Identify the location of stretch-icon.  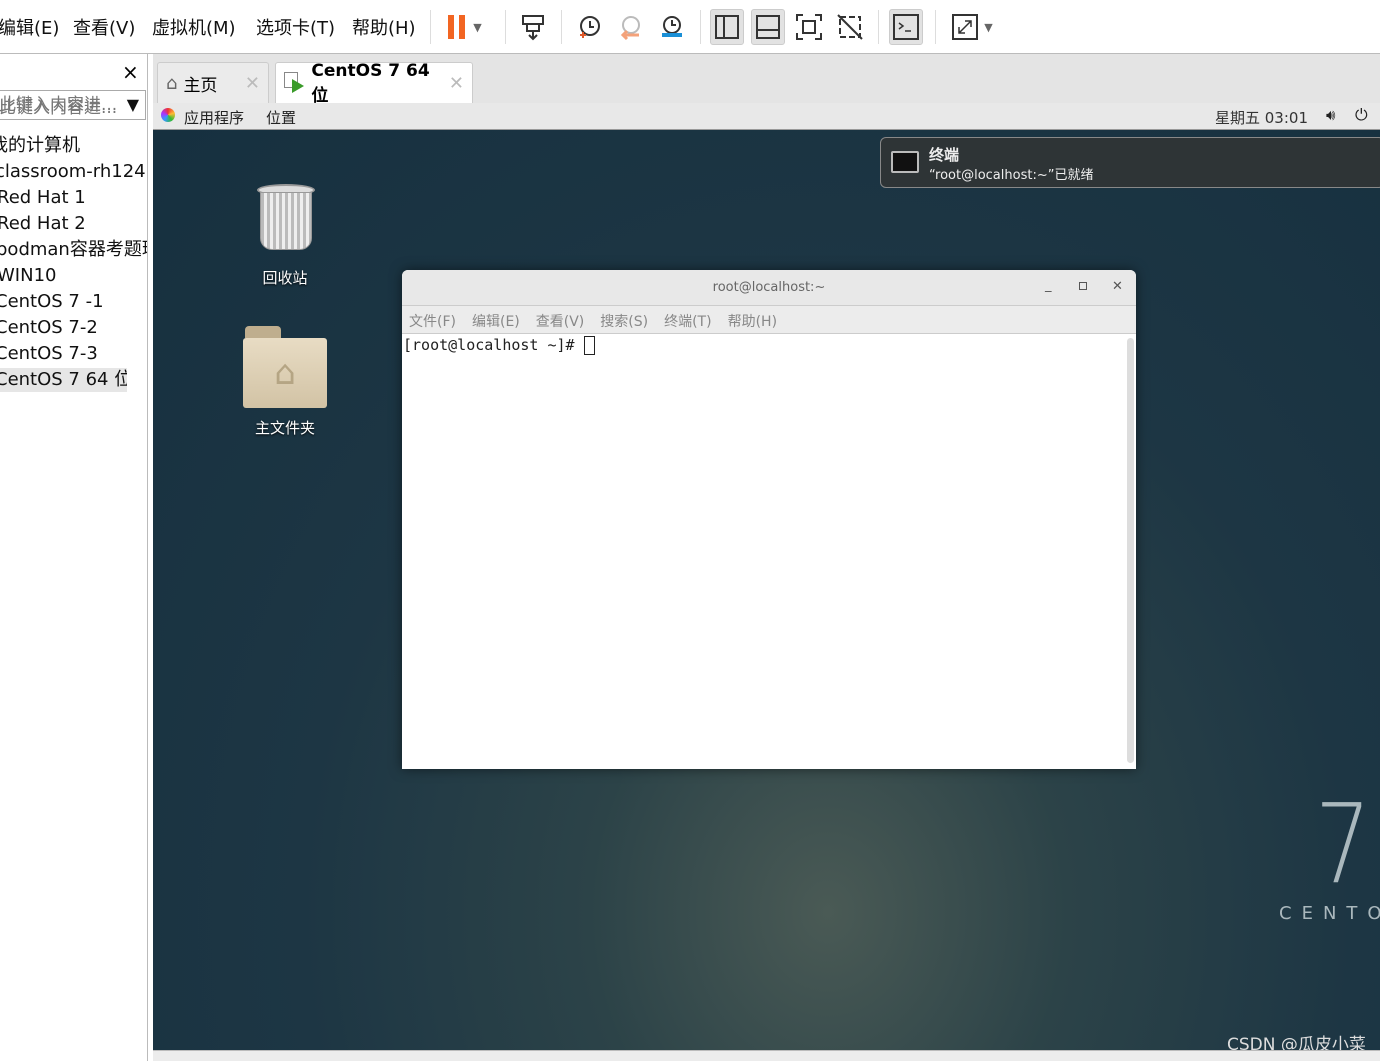
(965, 27).